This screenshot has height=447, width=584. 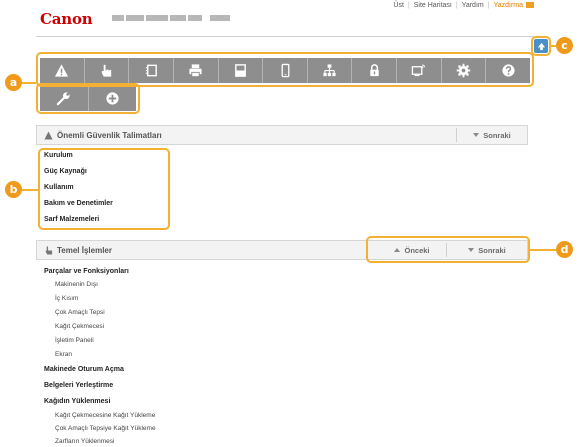 What do you see at coordinates (448, 249) in the screenshot?
I see `callout-d-box` at bounding box center [448, 249].